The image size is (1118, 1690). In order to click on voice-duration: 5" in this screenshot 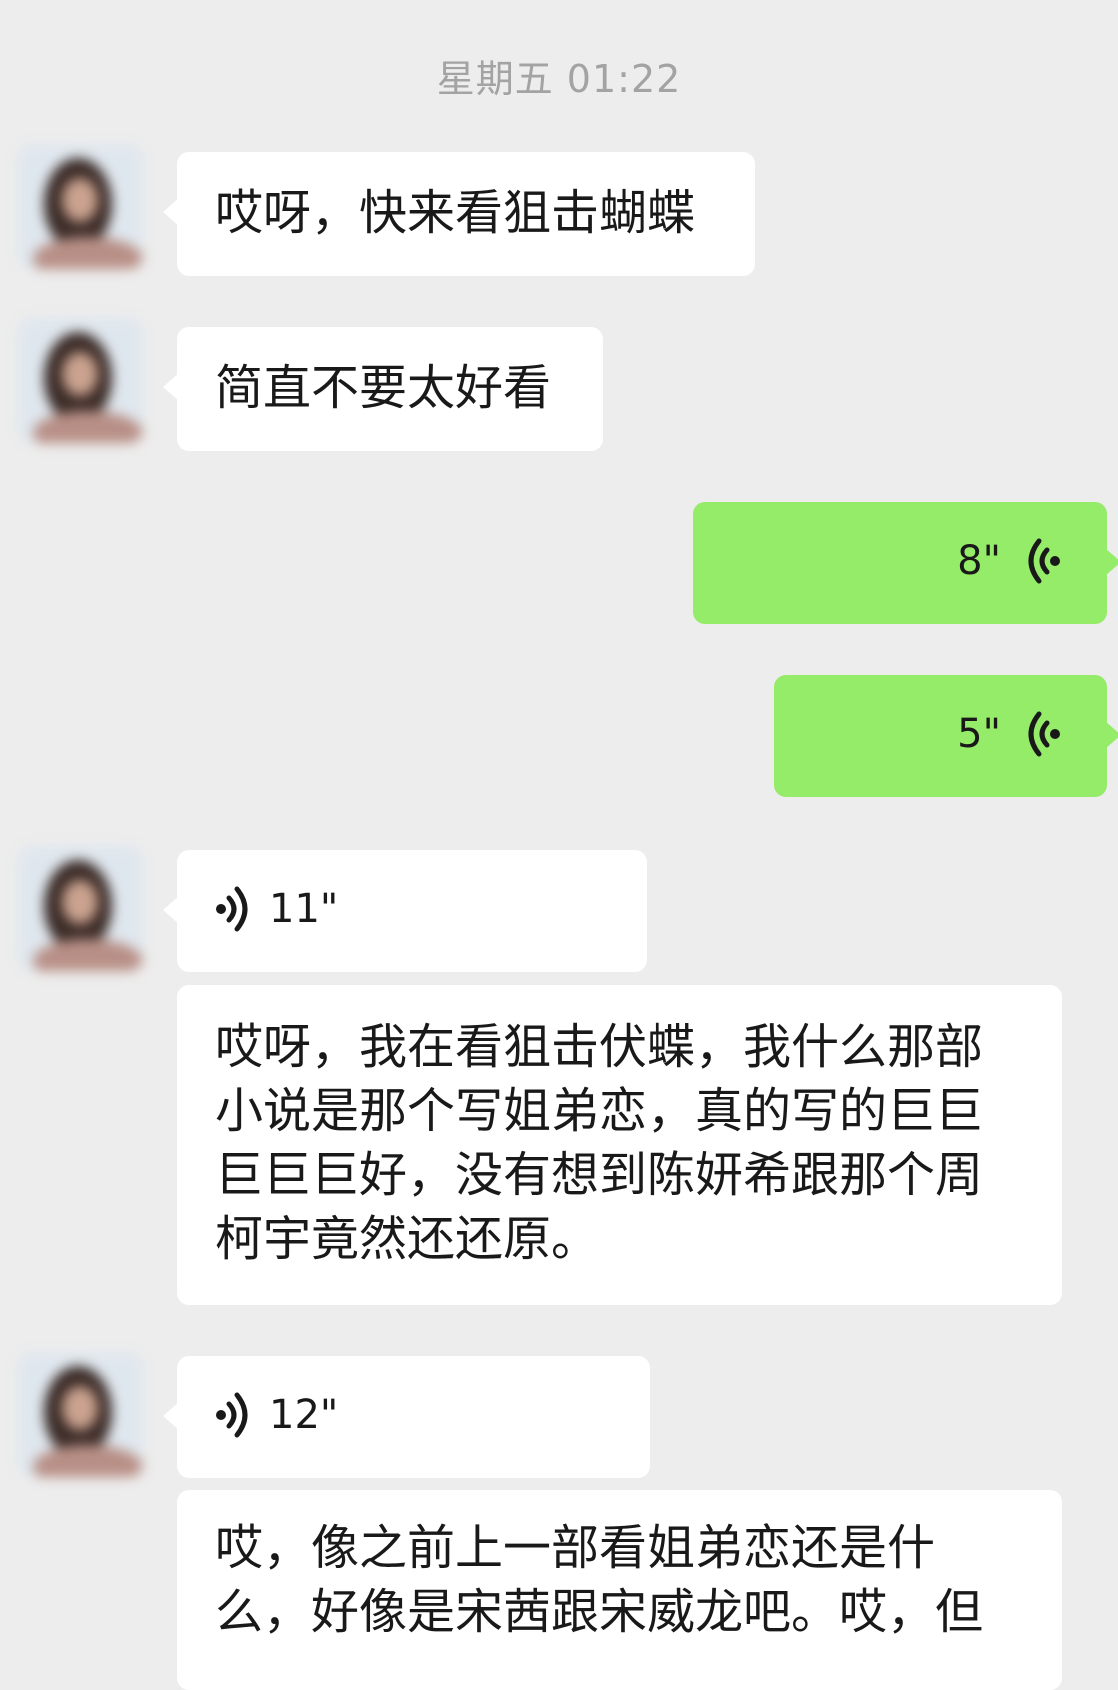, I will do `click(979, 734)`.